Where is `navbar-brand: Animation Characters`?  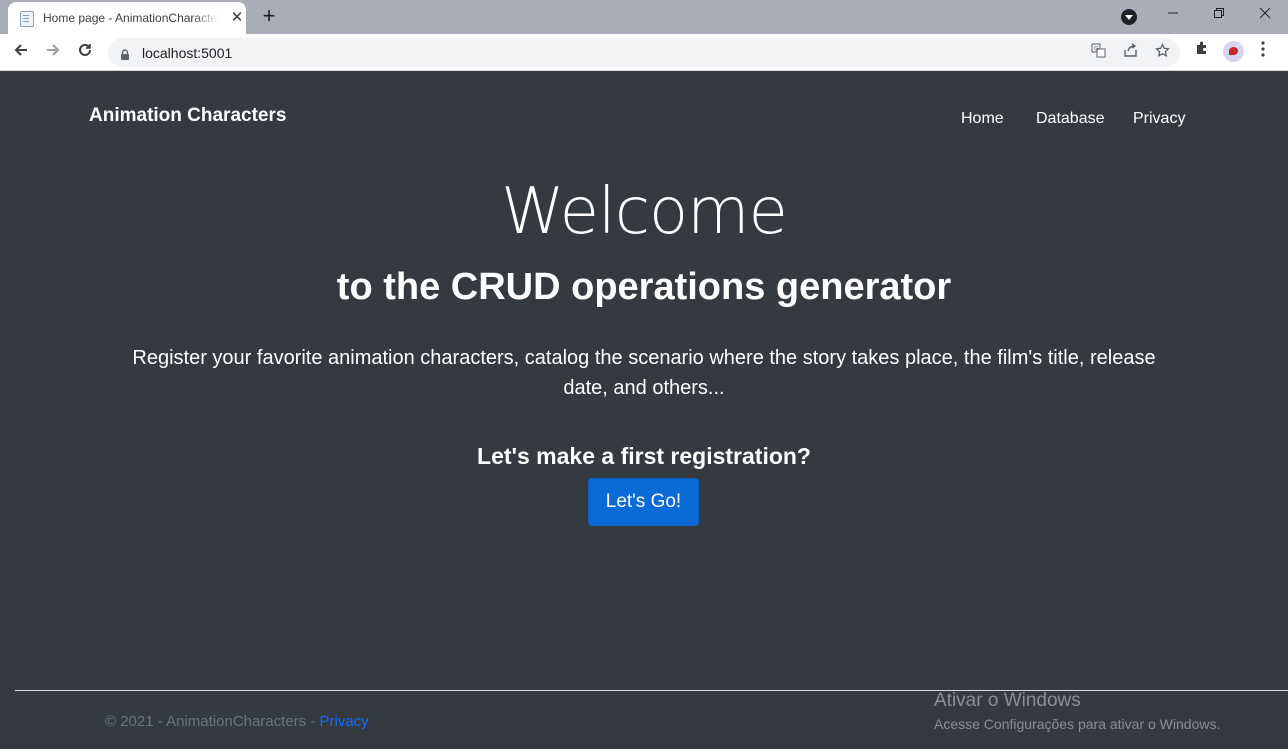 navbar-brand: Animation Characters is located at coordinates (187, 116).